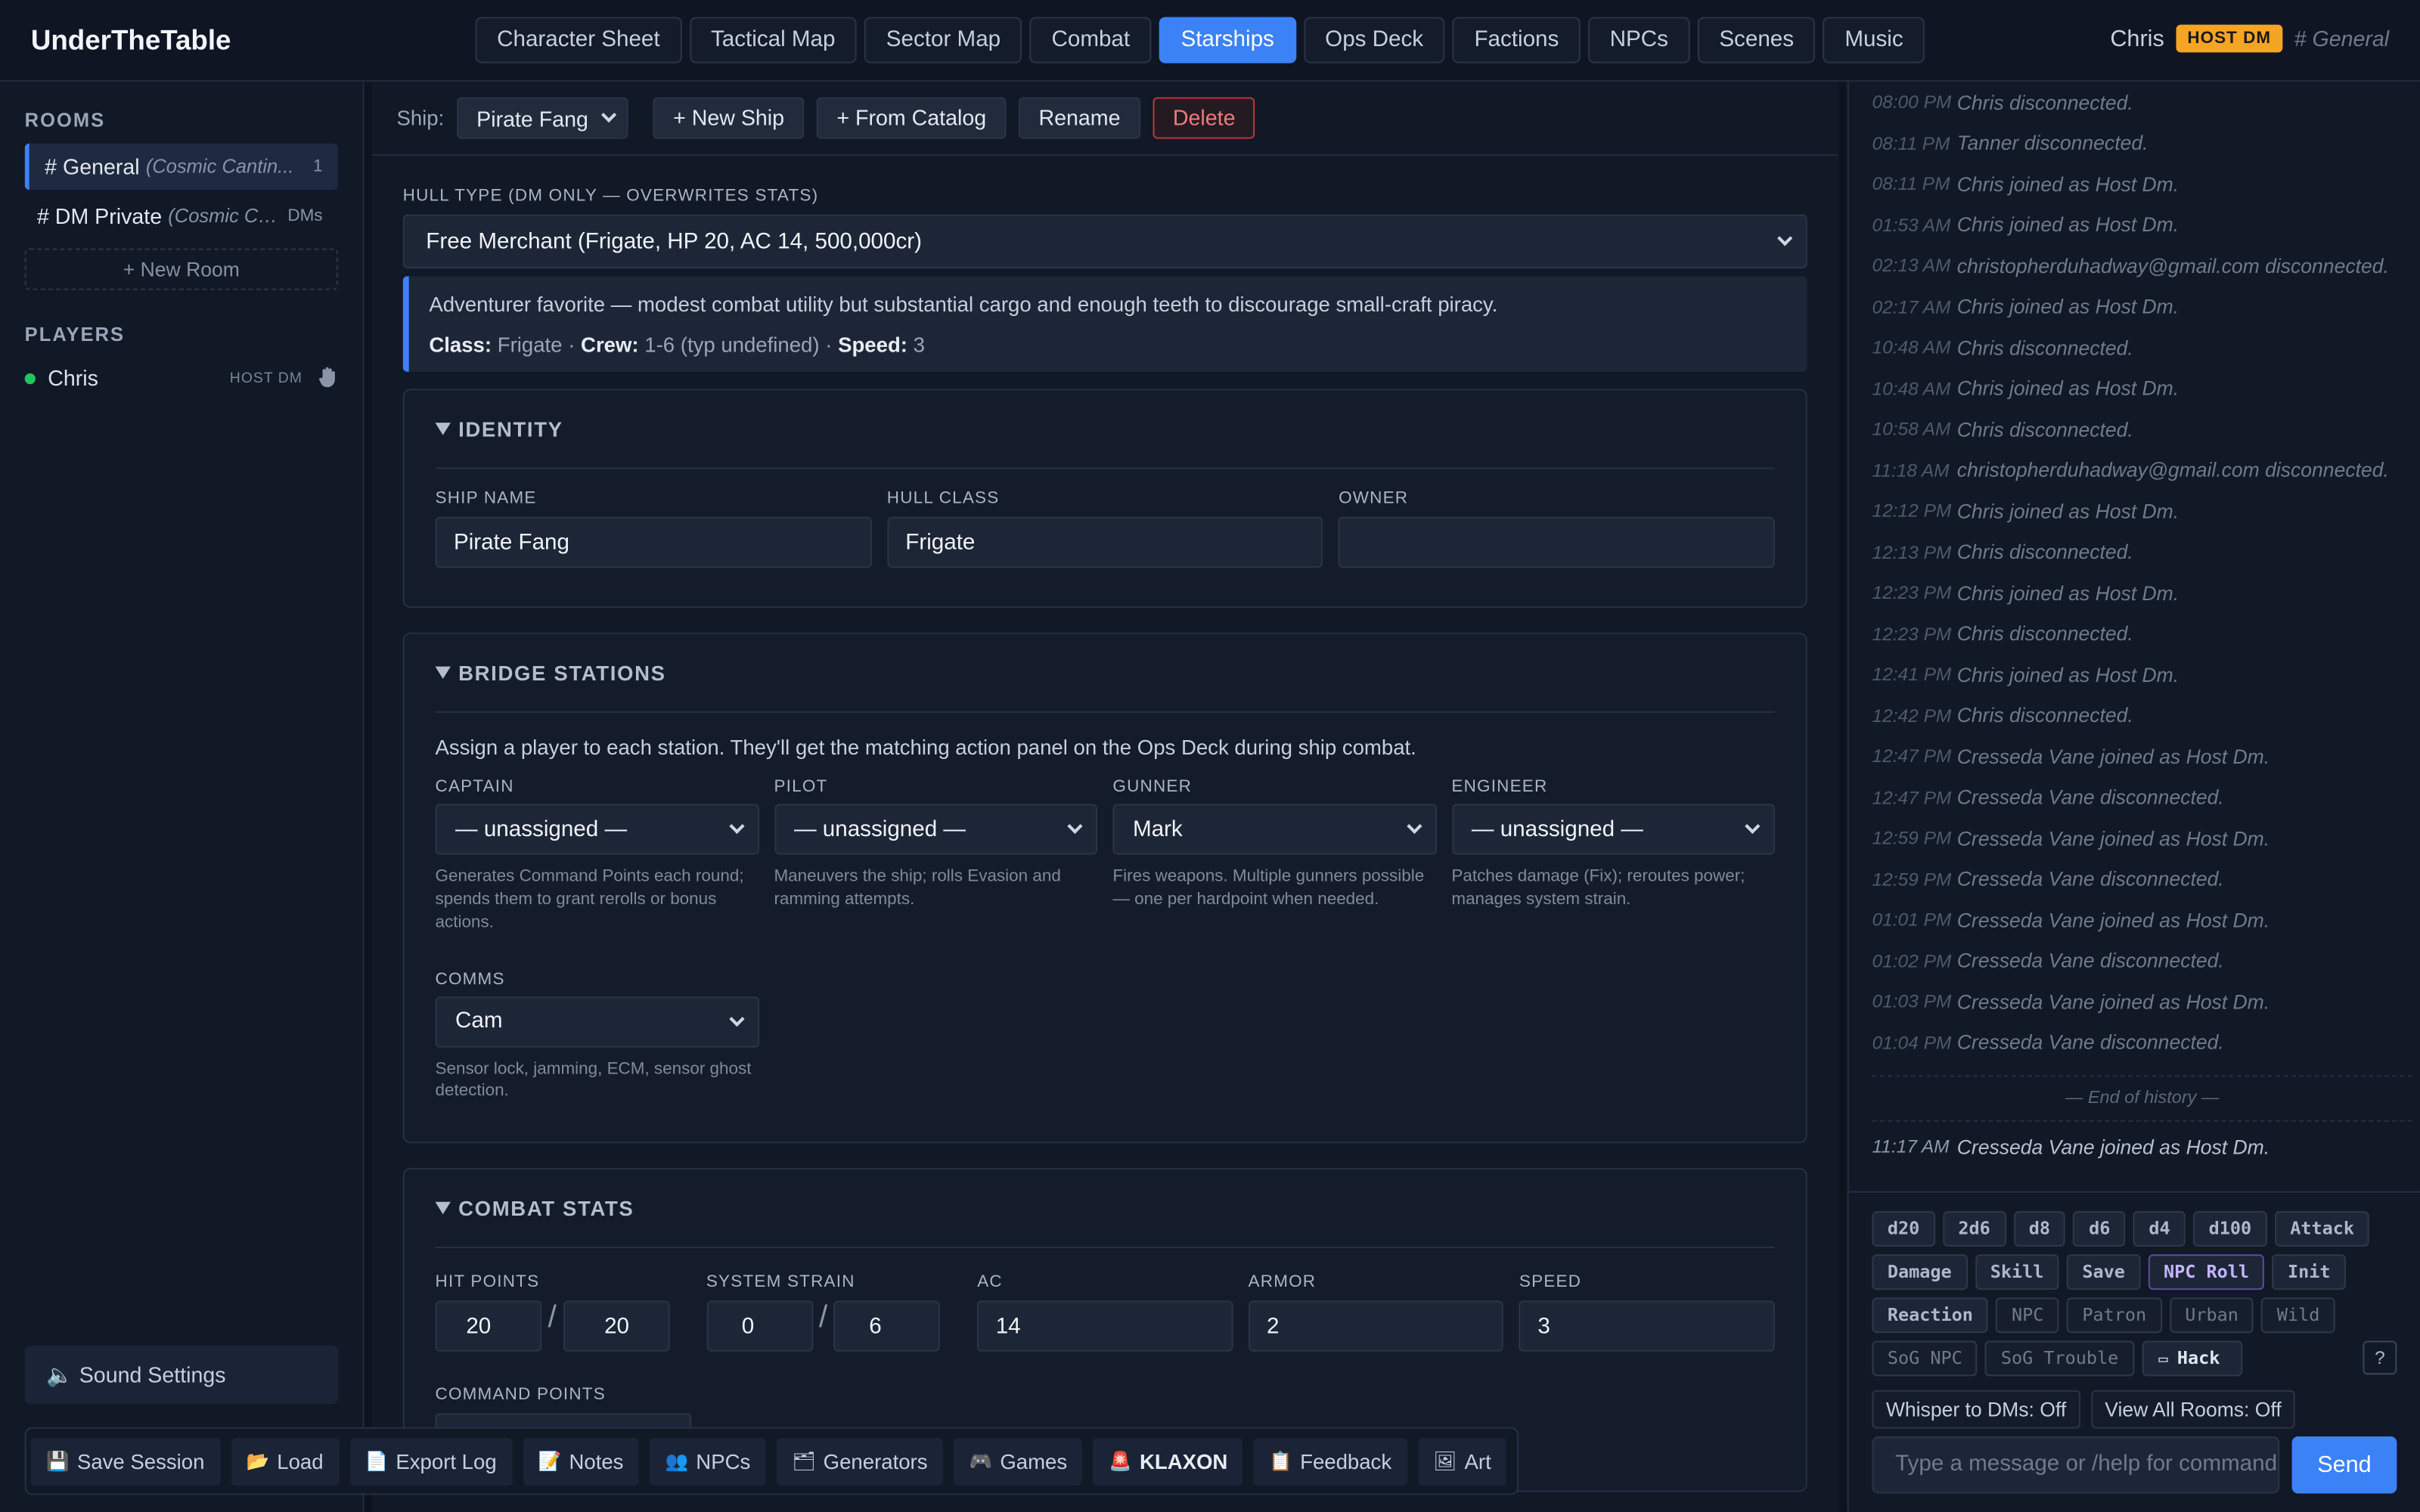 The width and height of the screenshot is (2420, 1512). I want to click on message-time: 01:03 PM, so click(1912, 1001).